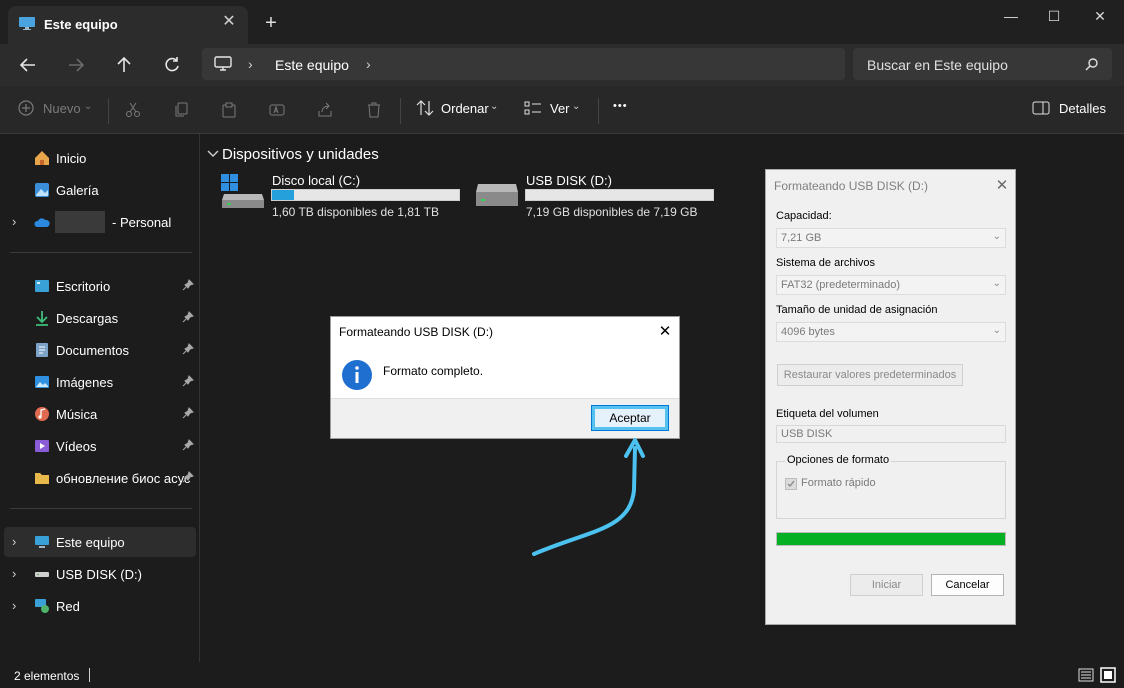 Image resolution: width=1124 pixels, height=688 pixels. Describe the element at coordinates (891, 238) in the screenshot. I see `capacity-select: 7,21 GB ⌄` at that location.